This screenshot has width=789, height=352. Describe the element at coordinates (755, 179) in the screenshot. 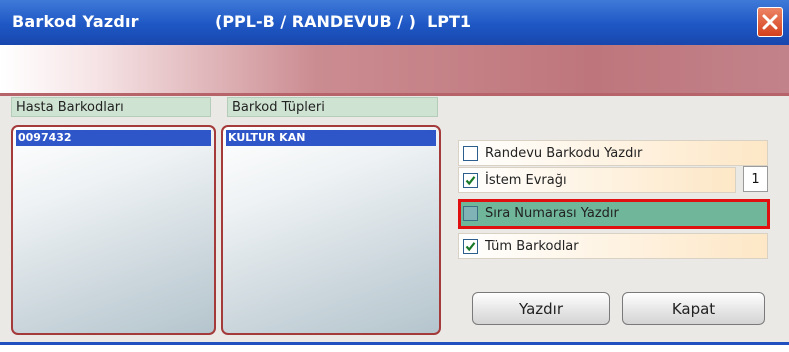

I see `istem-count-input: 1` at that location.